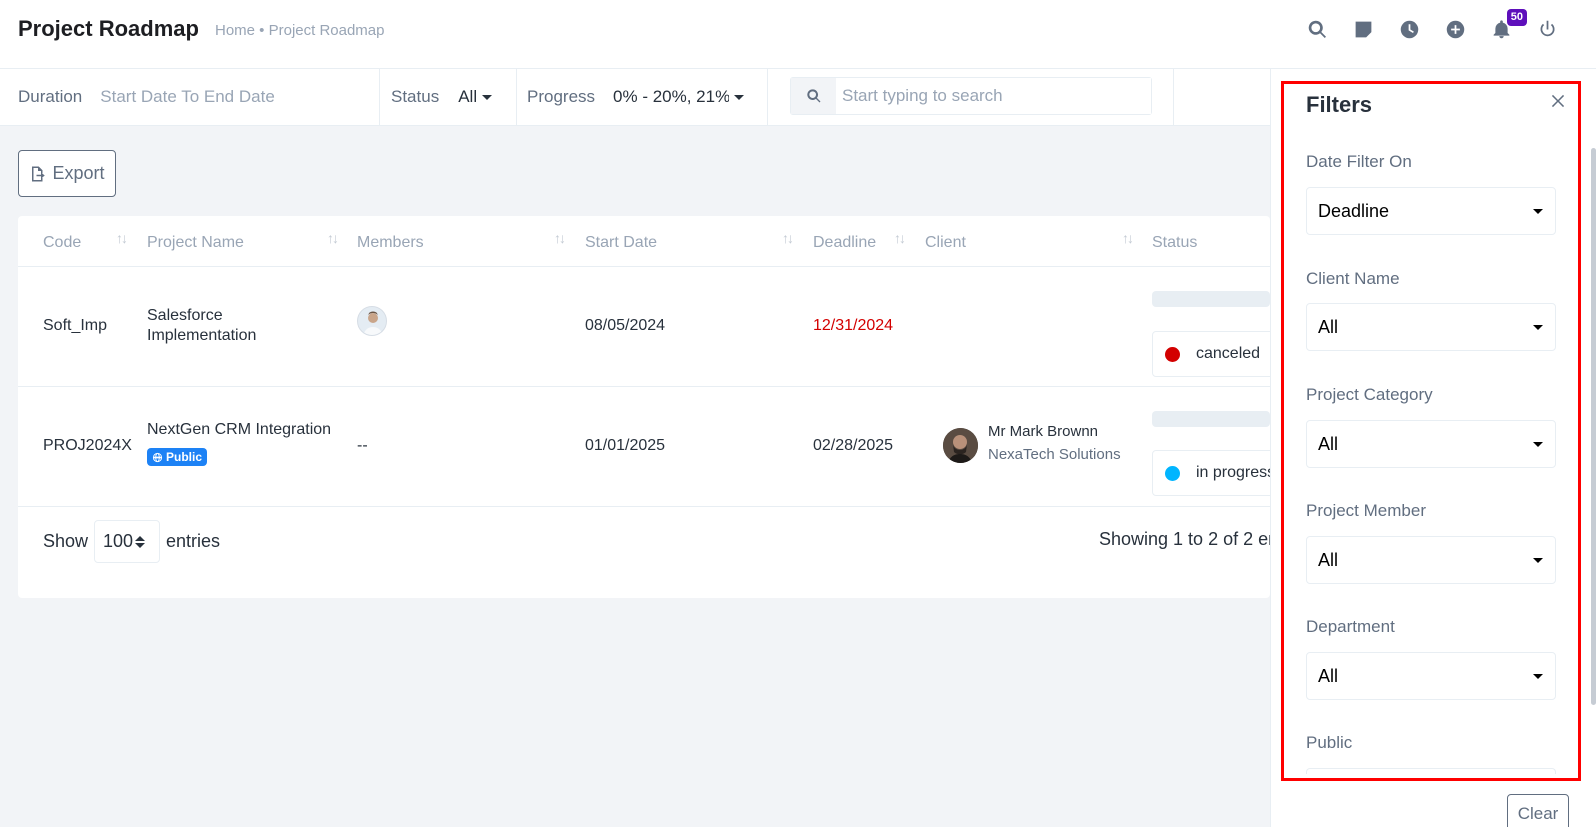 This screenshot has height=827, width=1596. Describe the element at coordinates (1455, 29) in the screenshot. I see `plus-circle-icon` at that location.